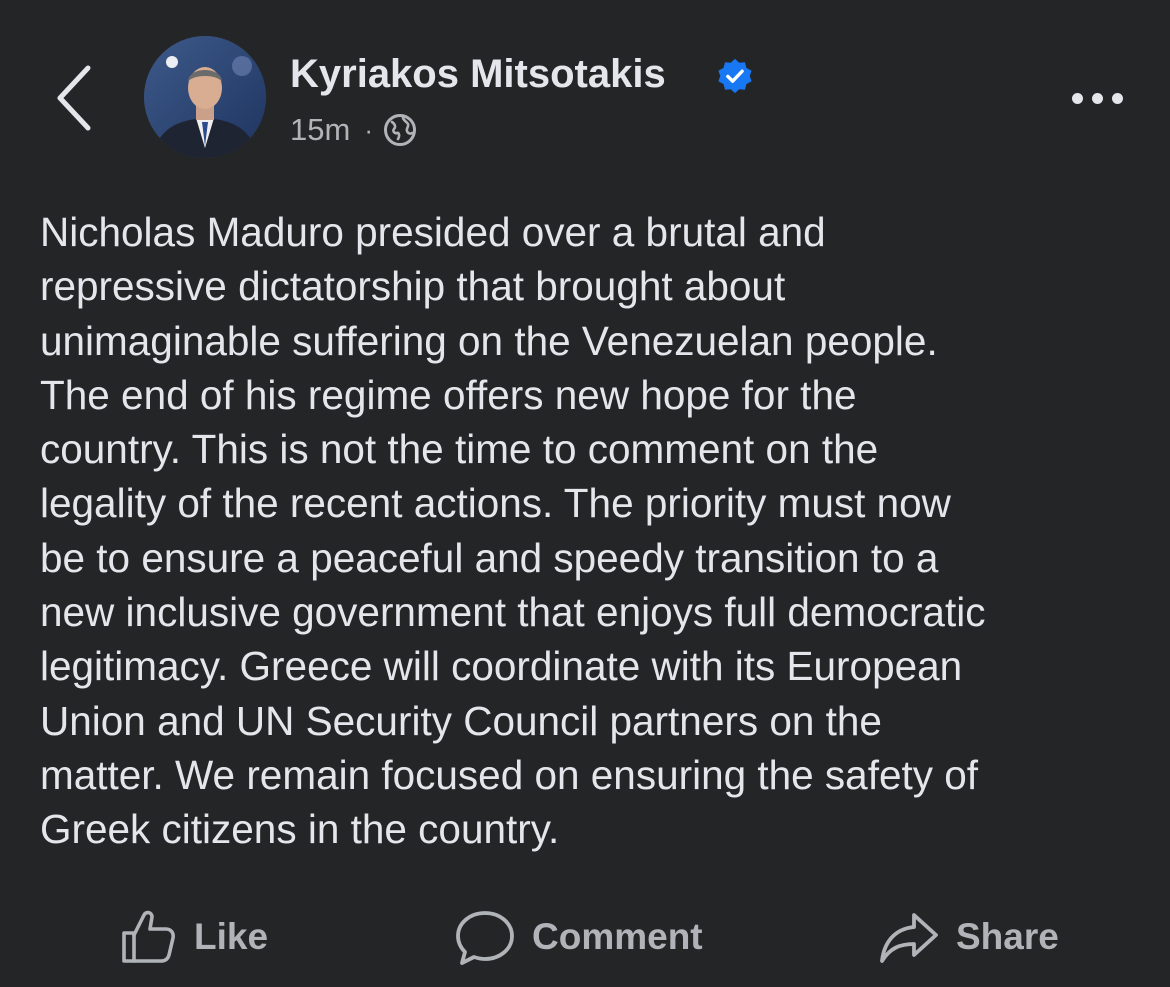 This screenshot has height=987, width=1170. I want to click on share-label: Share, so click(1007, 936).